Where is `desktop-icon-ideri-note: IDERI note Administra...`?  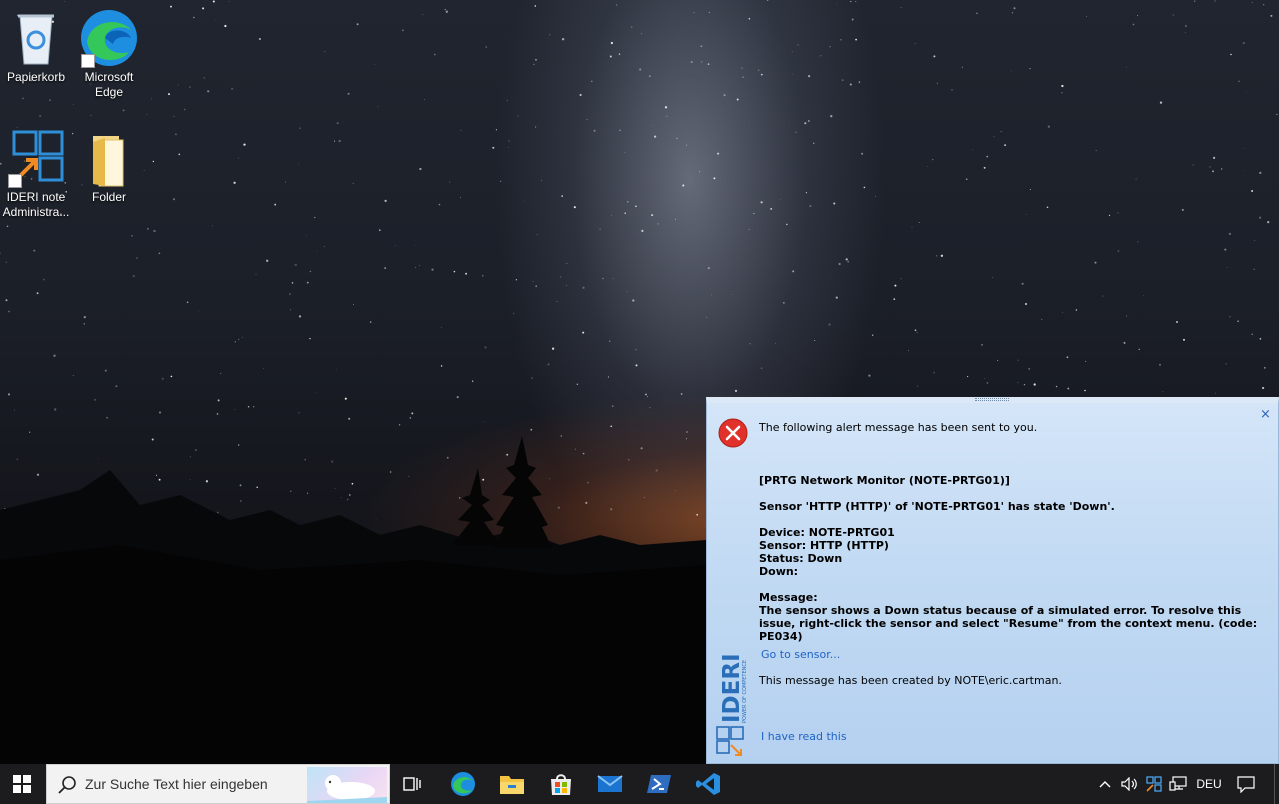 desktop-icon-ideri-note: IDERI note Administra... is located at coordinates (36, 174).